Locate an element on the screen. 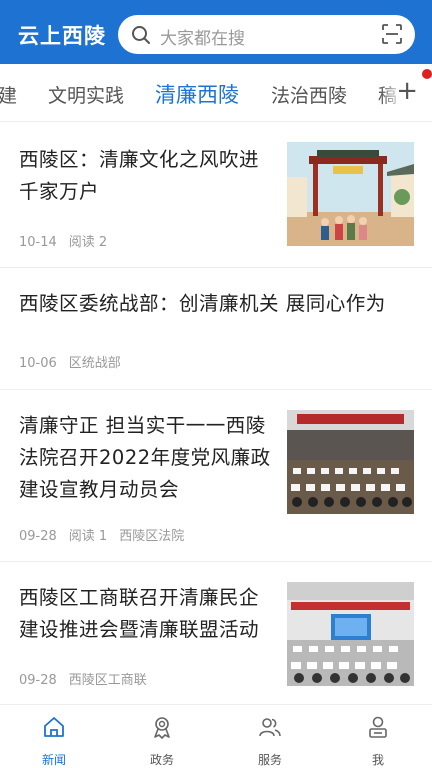 This screenshot has width=432, height=768. channel-tabs: 建 文明实践 清廉西陵 法治西陵 稿 + is located at coordinates (216, 93).